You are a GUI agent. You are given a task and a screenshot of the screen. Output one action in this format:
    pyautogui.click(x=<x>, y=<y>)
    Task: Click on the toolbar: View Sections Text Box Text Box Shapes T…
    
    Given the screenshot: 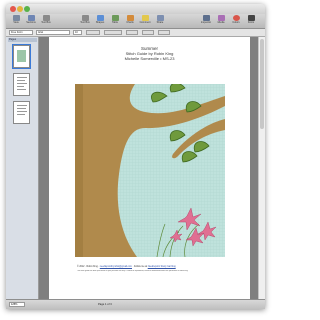 What is the action you would take?
    pyautogui.click(x=135, y=21)
    